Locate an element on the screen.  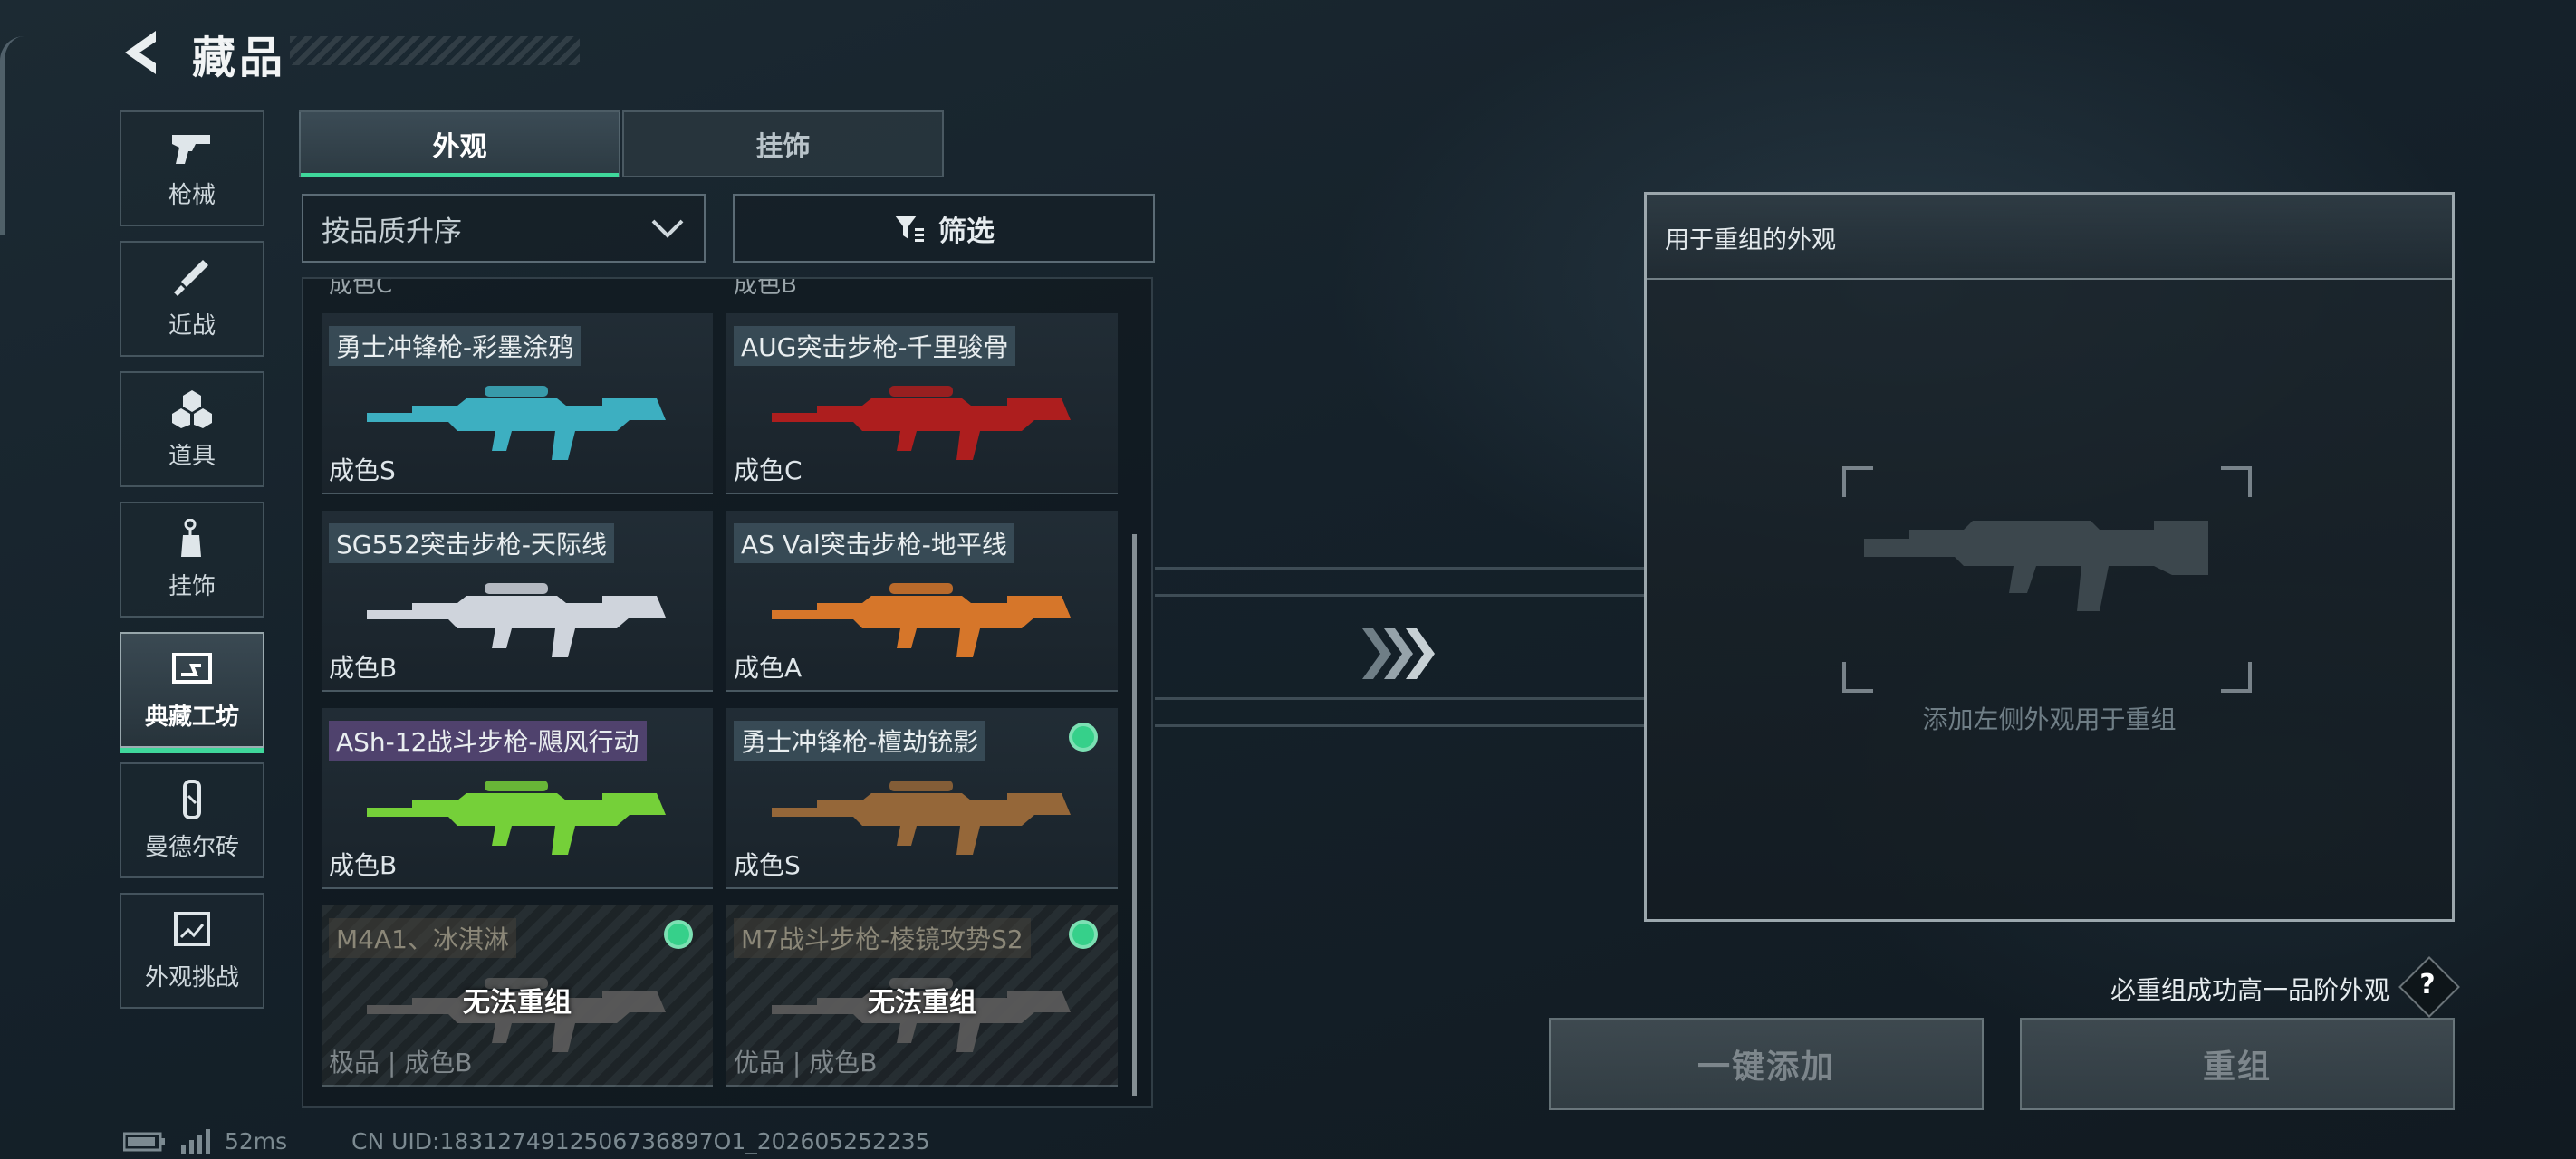
skin-name: M4A1、冰淇淋 is located at coordinates (422, 938).